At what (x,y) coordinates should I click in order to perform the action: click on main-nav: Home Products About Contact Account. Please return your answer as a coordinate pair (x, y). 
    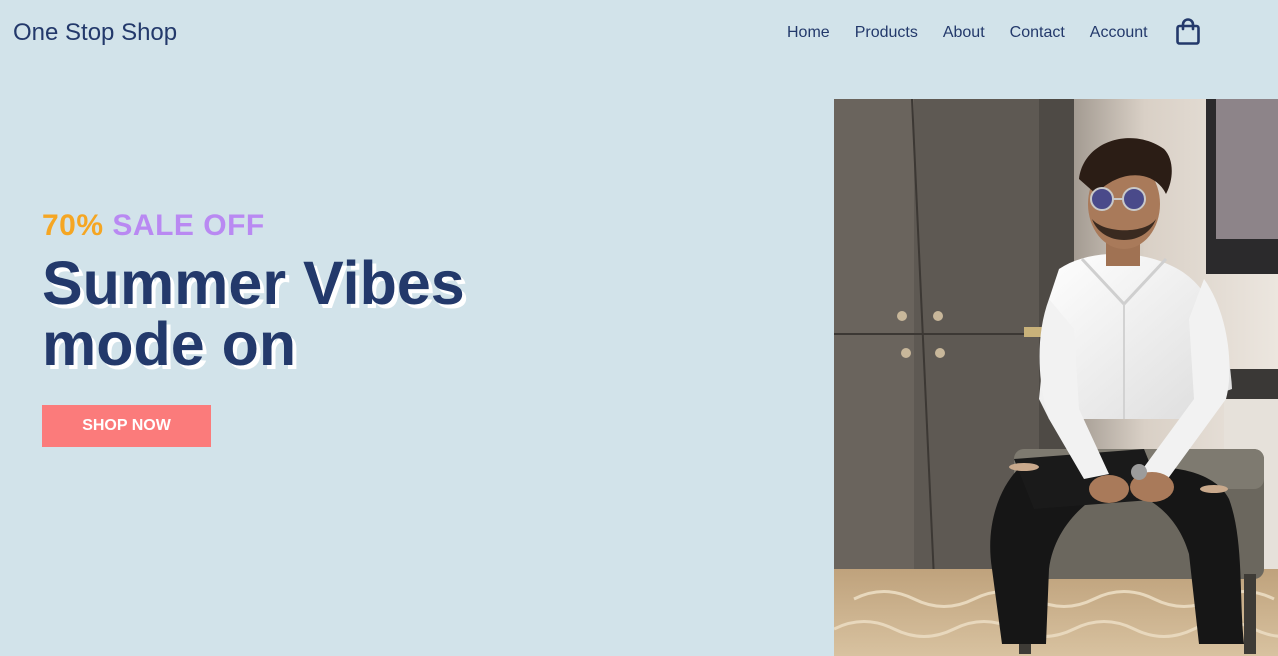
    Looking at the image, I should click on (967, 33).